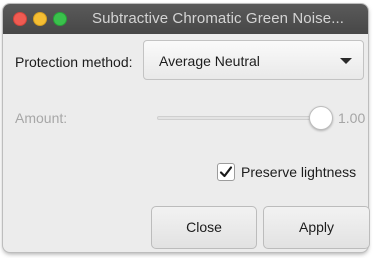 This screenshot has width=374, height=258. What do you see at coordinates (316, 227) in the screenshot?
I see `apply-button: Apply` at bounding box center [316, 227].